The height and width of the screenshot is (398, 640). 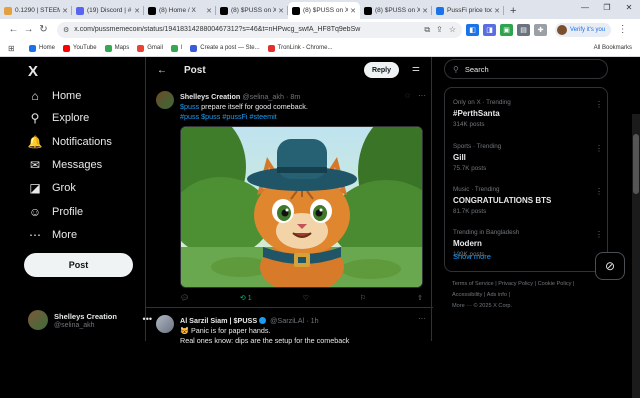 I want to click on close-window-button: ✕, so click(x=629, y=8).